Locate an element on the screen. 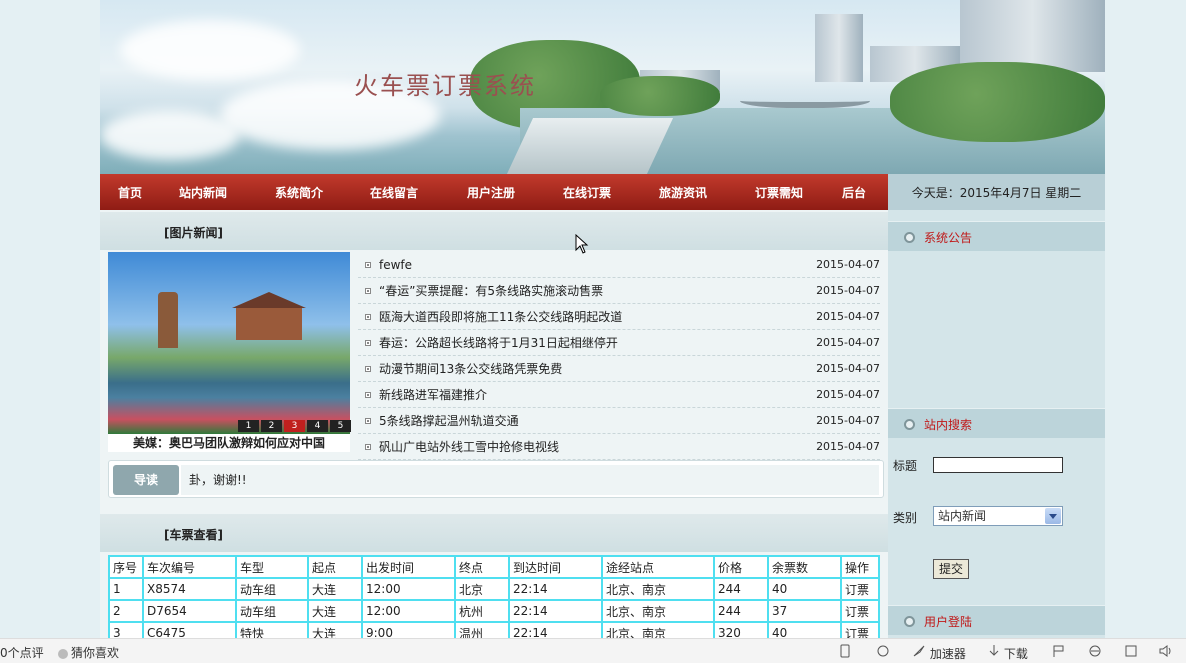 The image size is (1186, 663). refresh-icon is located at coordinates (883, 652).